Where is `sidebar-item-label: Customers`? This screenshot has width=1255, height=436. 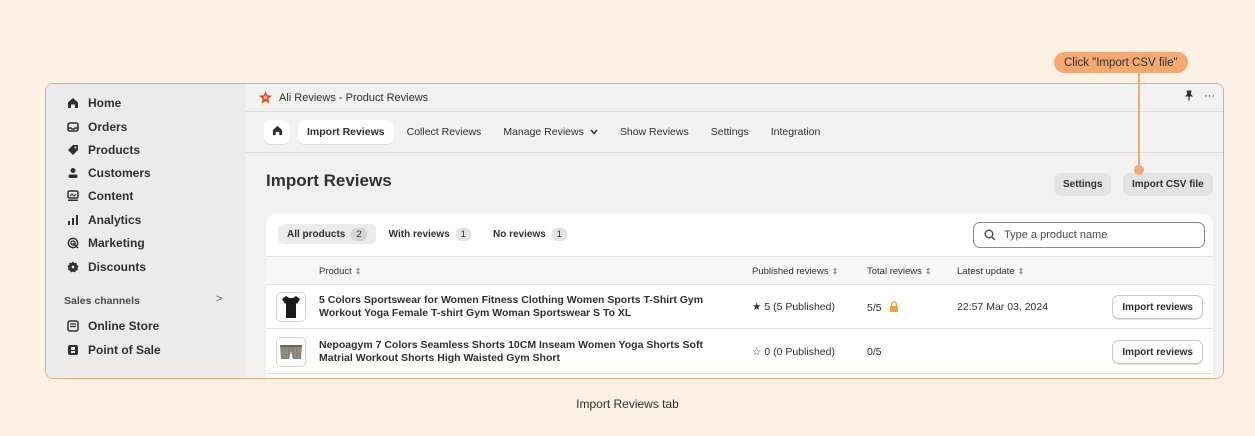
sidebar-item-label: Customers is located at coordinates (119, 173).